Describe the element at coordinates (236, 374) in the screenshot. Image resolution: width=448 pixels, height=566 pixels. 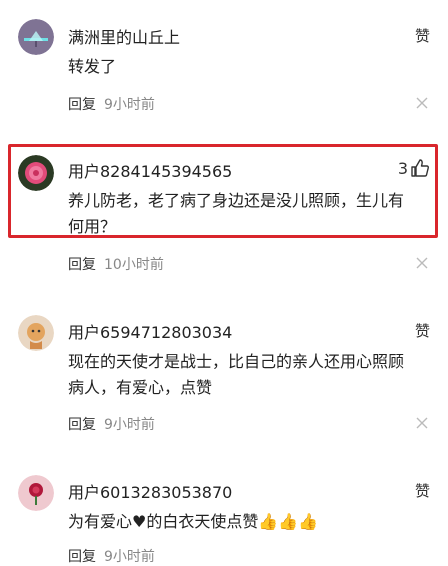
I see `comment-text: 现在的天使才是战士，比自己的亲人还用心照顾病人，有爱心，点赞` at that location.